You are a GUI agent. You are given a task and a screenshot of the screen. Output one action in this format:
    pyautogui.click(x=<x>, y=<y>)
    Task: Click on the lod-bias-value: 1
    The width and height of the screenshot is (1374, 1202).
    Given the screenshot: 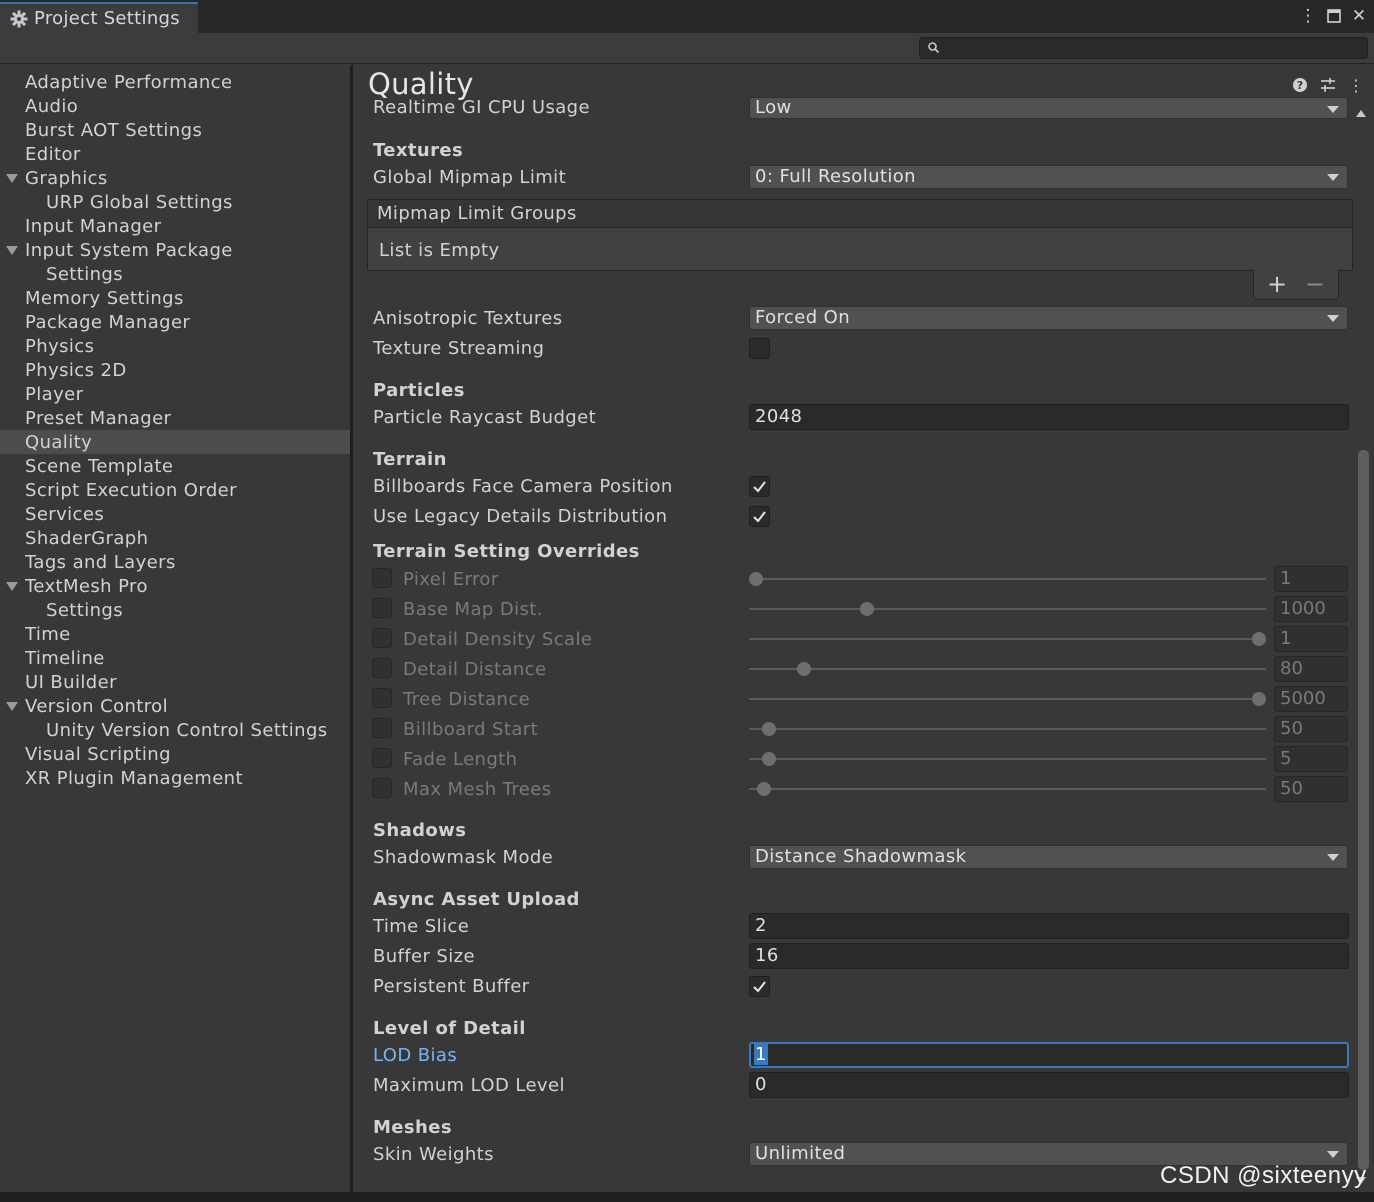 What is the action you would take?
    pyautogui.click(x=761, y=1054)
    